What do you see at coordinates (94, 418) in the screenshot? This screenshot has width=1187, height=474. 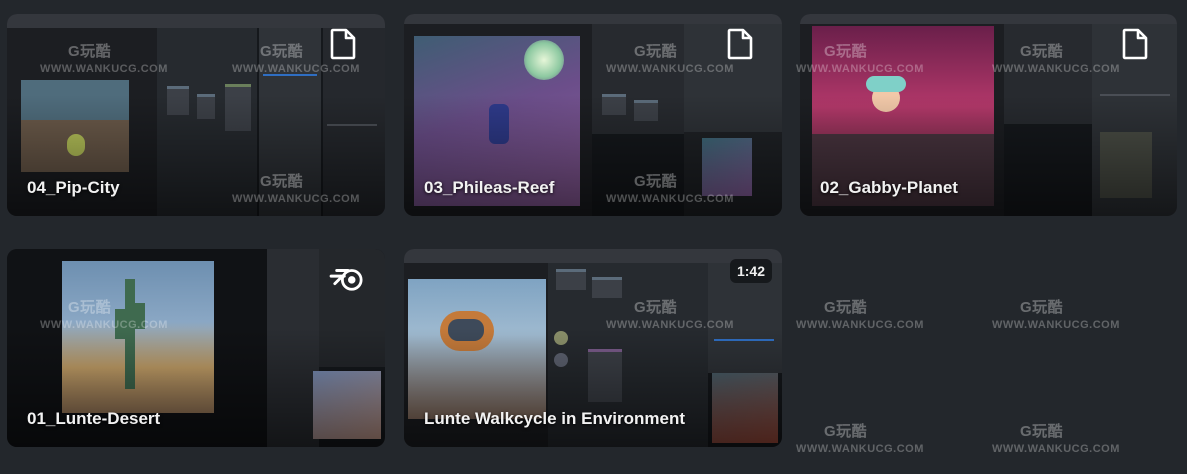 I see `card-title: 01_Lunte-Desert` at bounding box center [94, 418].